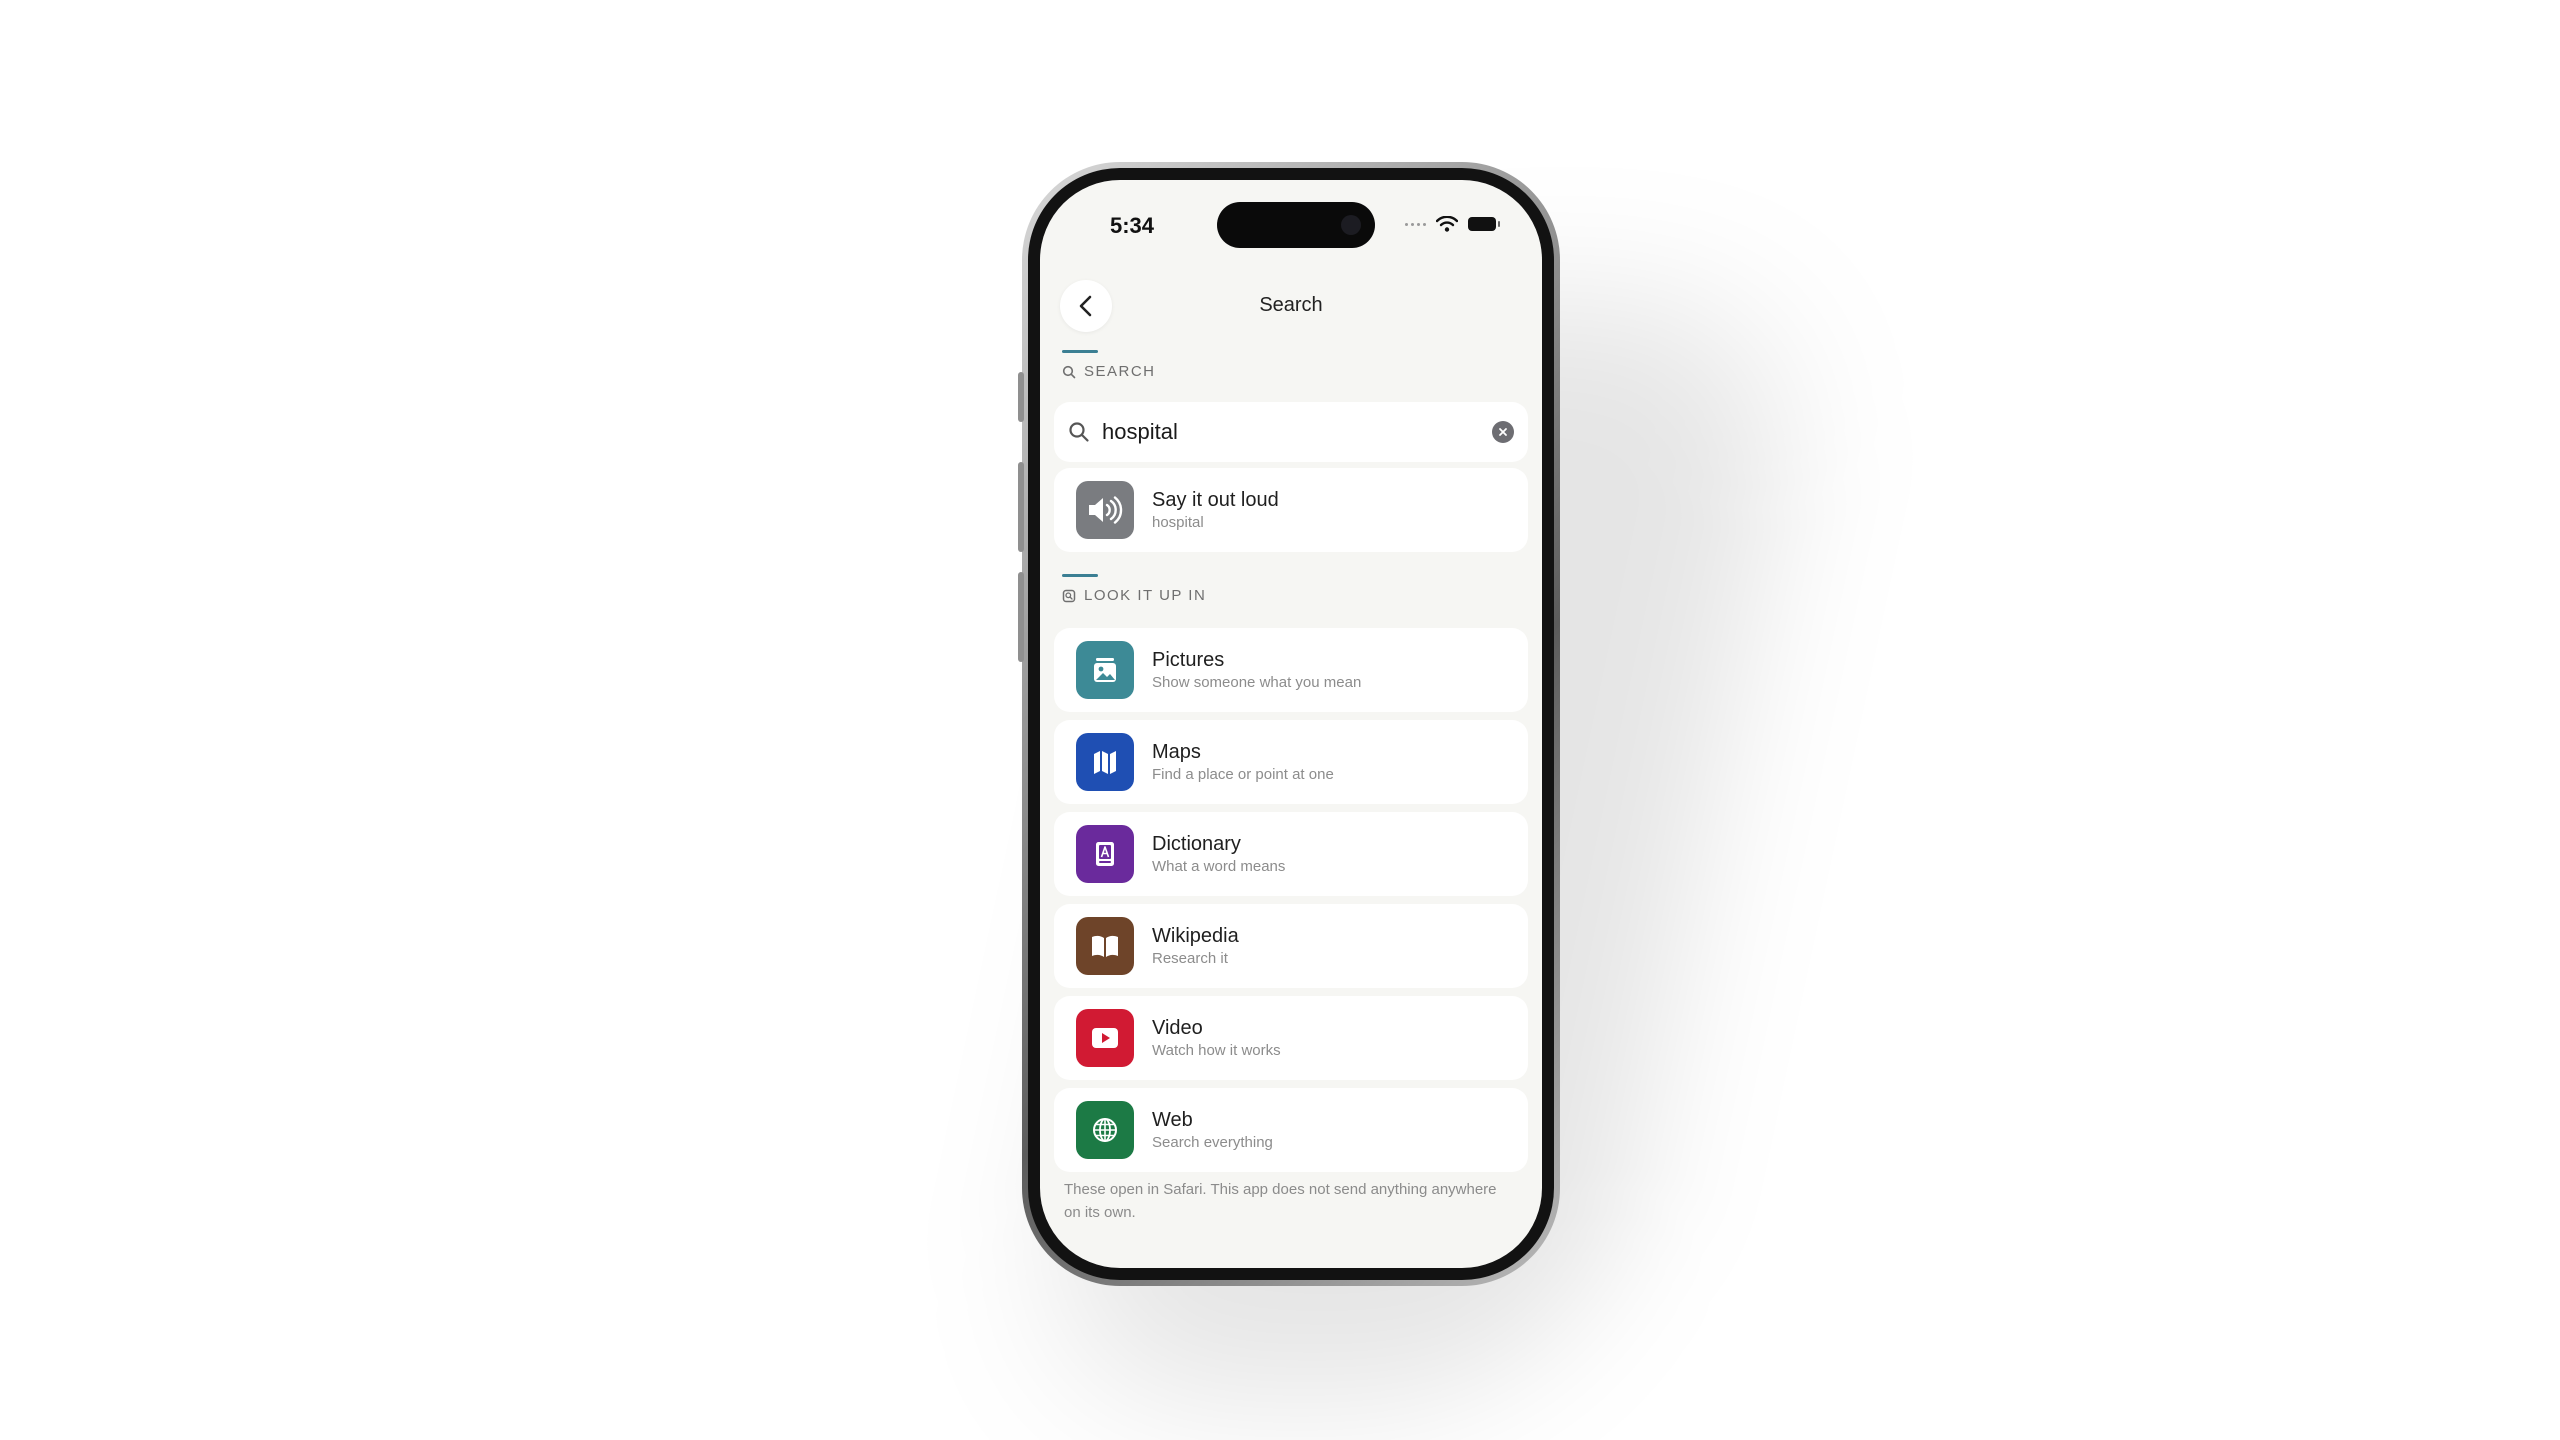  I want to click on card-title: Say it out loud, so click(1215, 500).